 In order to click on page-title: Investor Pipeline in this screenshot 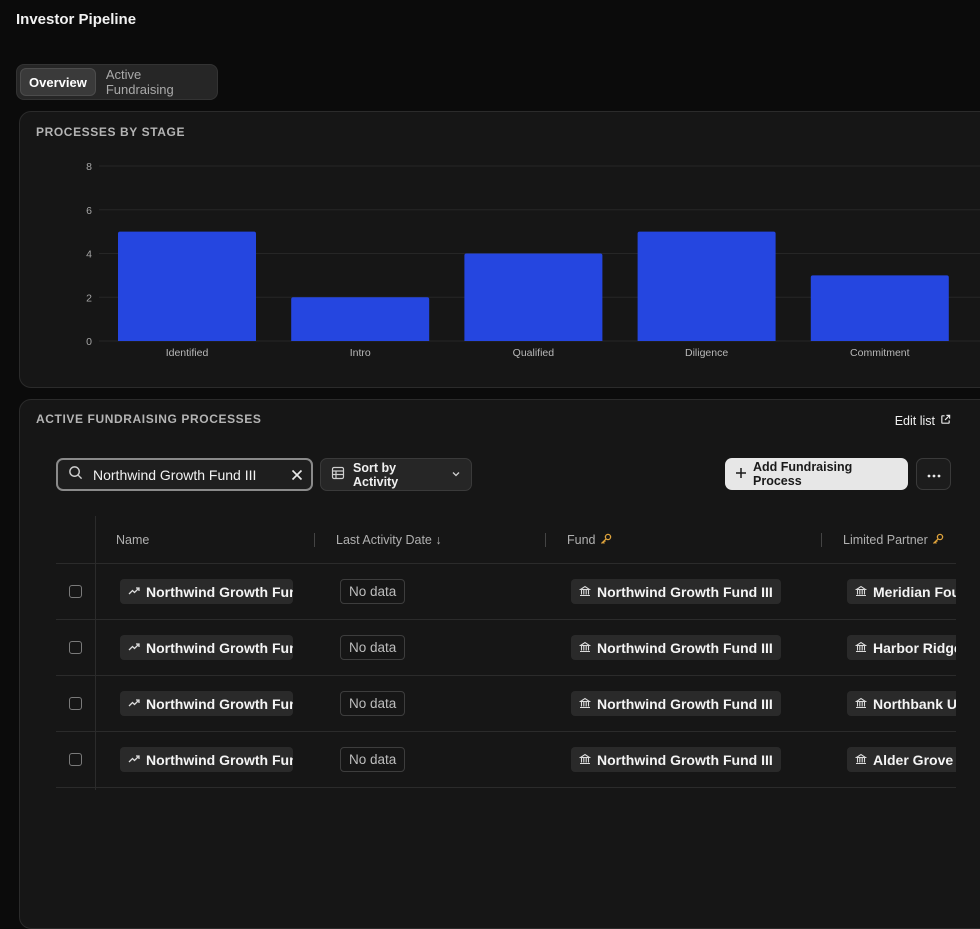, I will do `click(76, 19)`.